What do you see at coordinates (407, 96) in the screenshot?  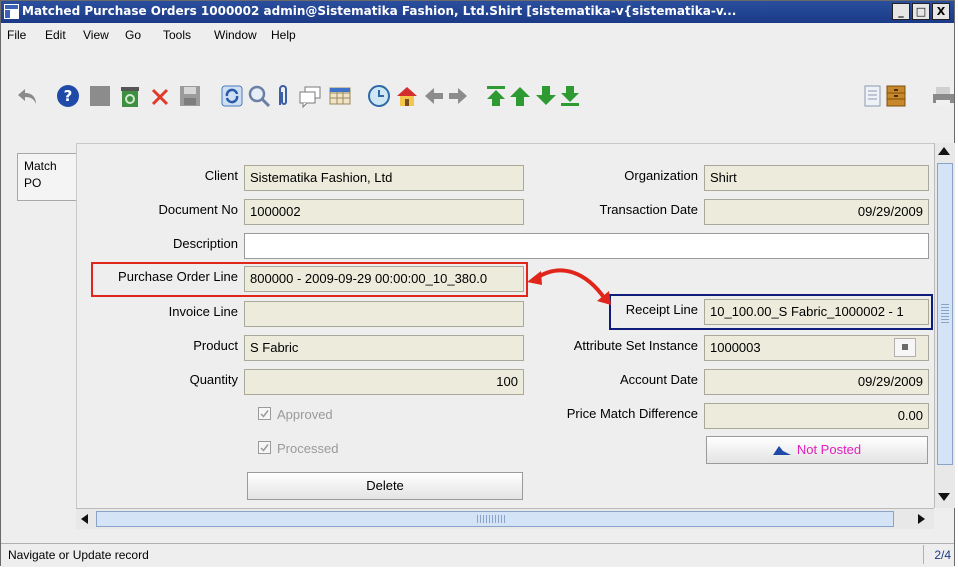 I see `home-icon` at bounding box center [407, 96].